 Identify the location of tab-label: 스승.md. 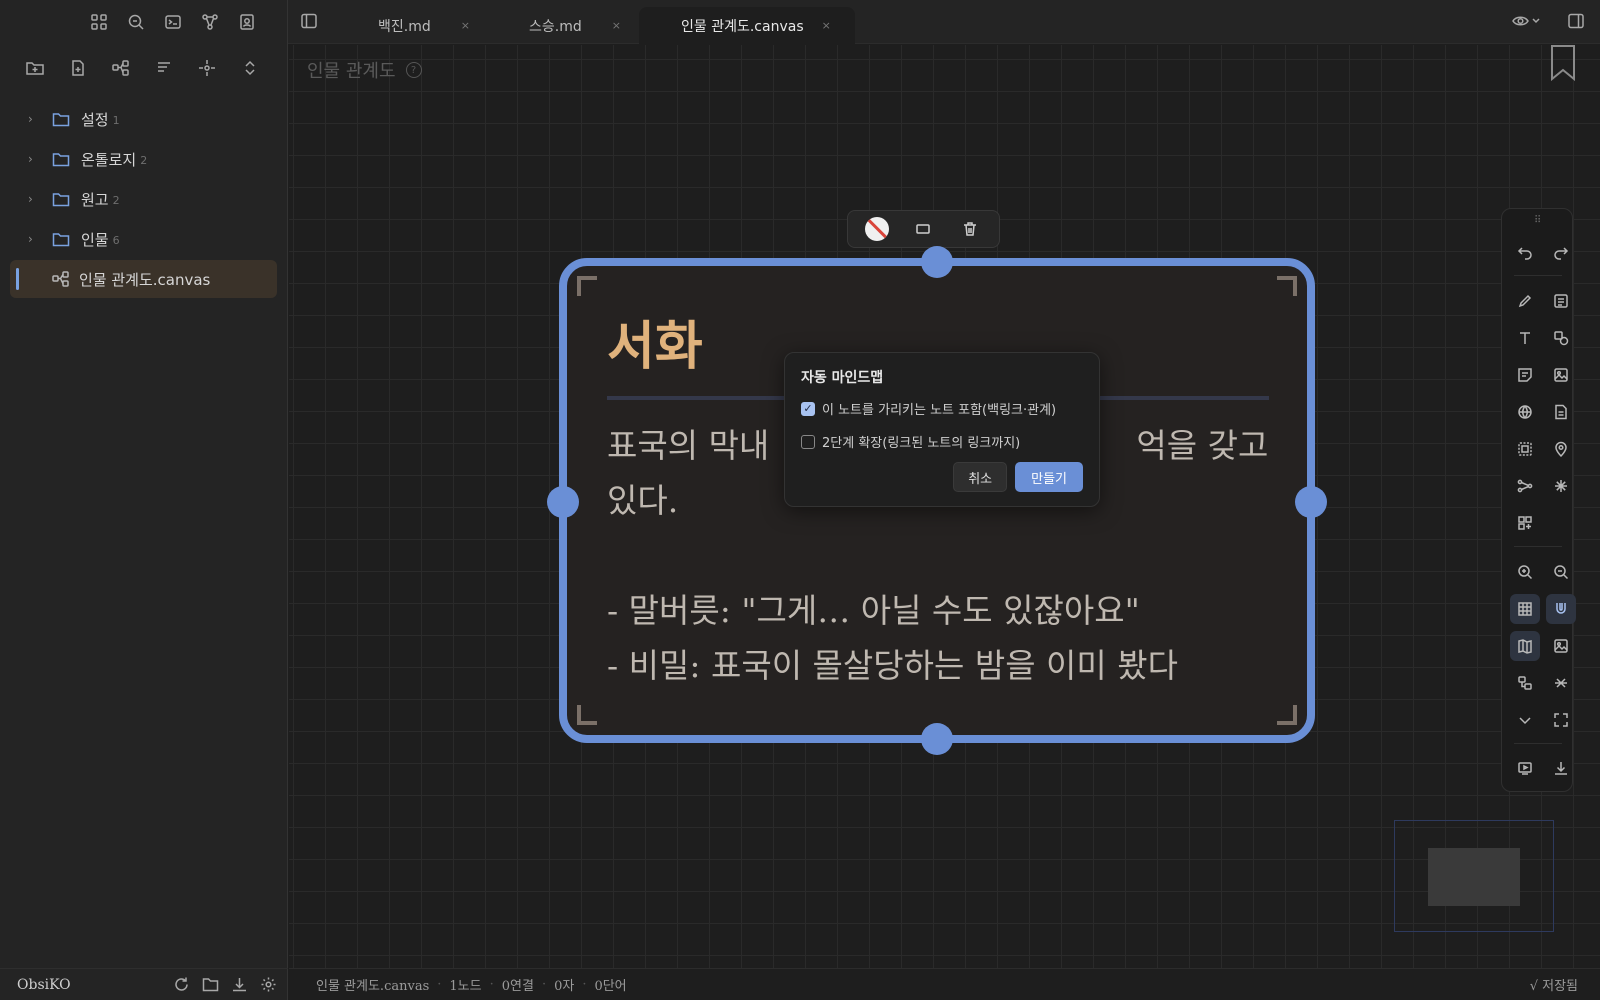
(555, 26).